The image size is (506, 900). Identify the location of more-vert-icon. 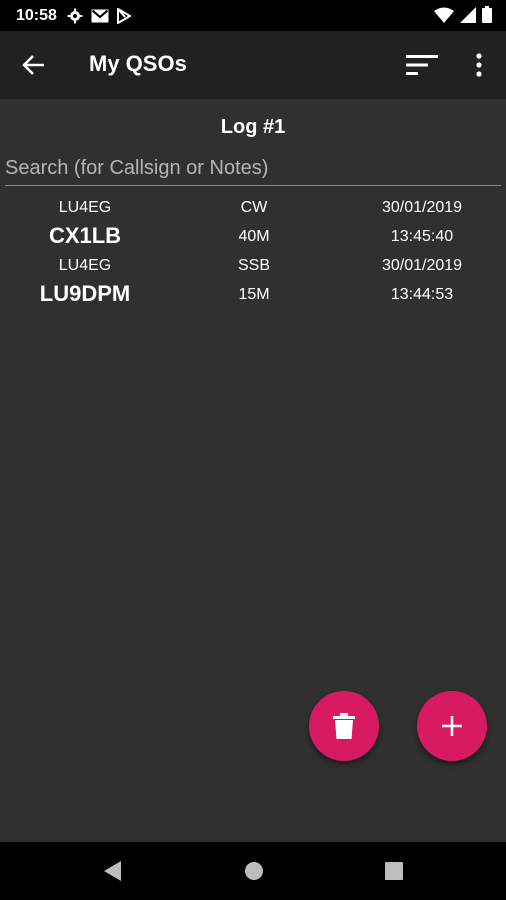
(479, 65).